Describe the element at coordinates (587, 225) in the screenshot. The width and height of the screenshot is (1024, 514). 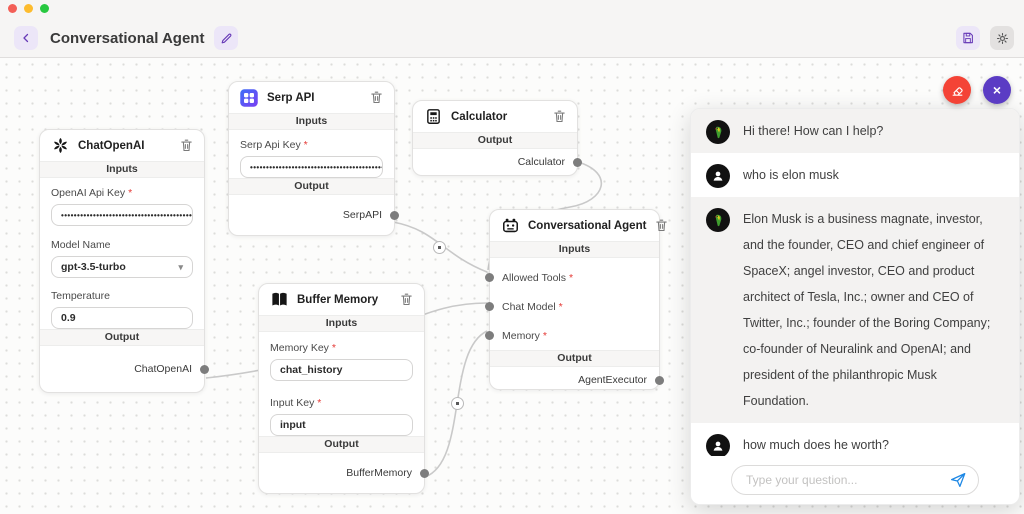
I see `node-title: Conversational Agent` at that location.